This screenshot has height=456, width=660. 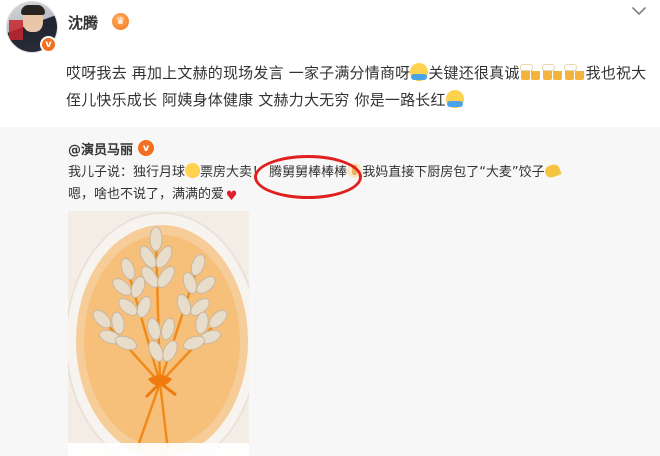 What do you see at coordinates (127, 172) in the screenshot?
I see `repost-text-segment-1: 我儿子说：独行月球` at bounding box center [127, 172].